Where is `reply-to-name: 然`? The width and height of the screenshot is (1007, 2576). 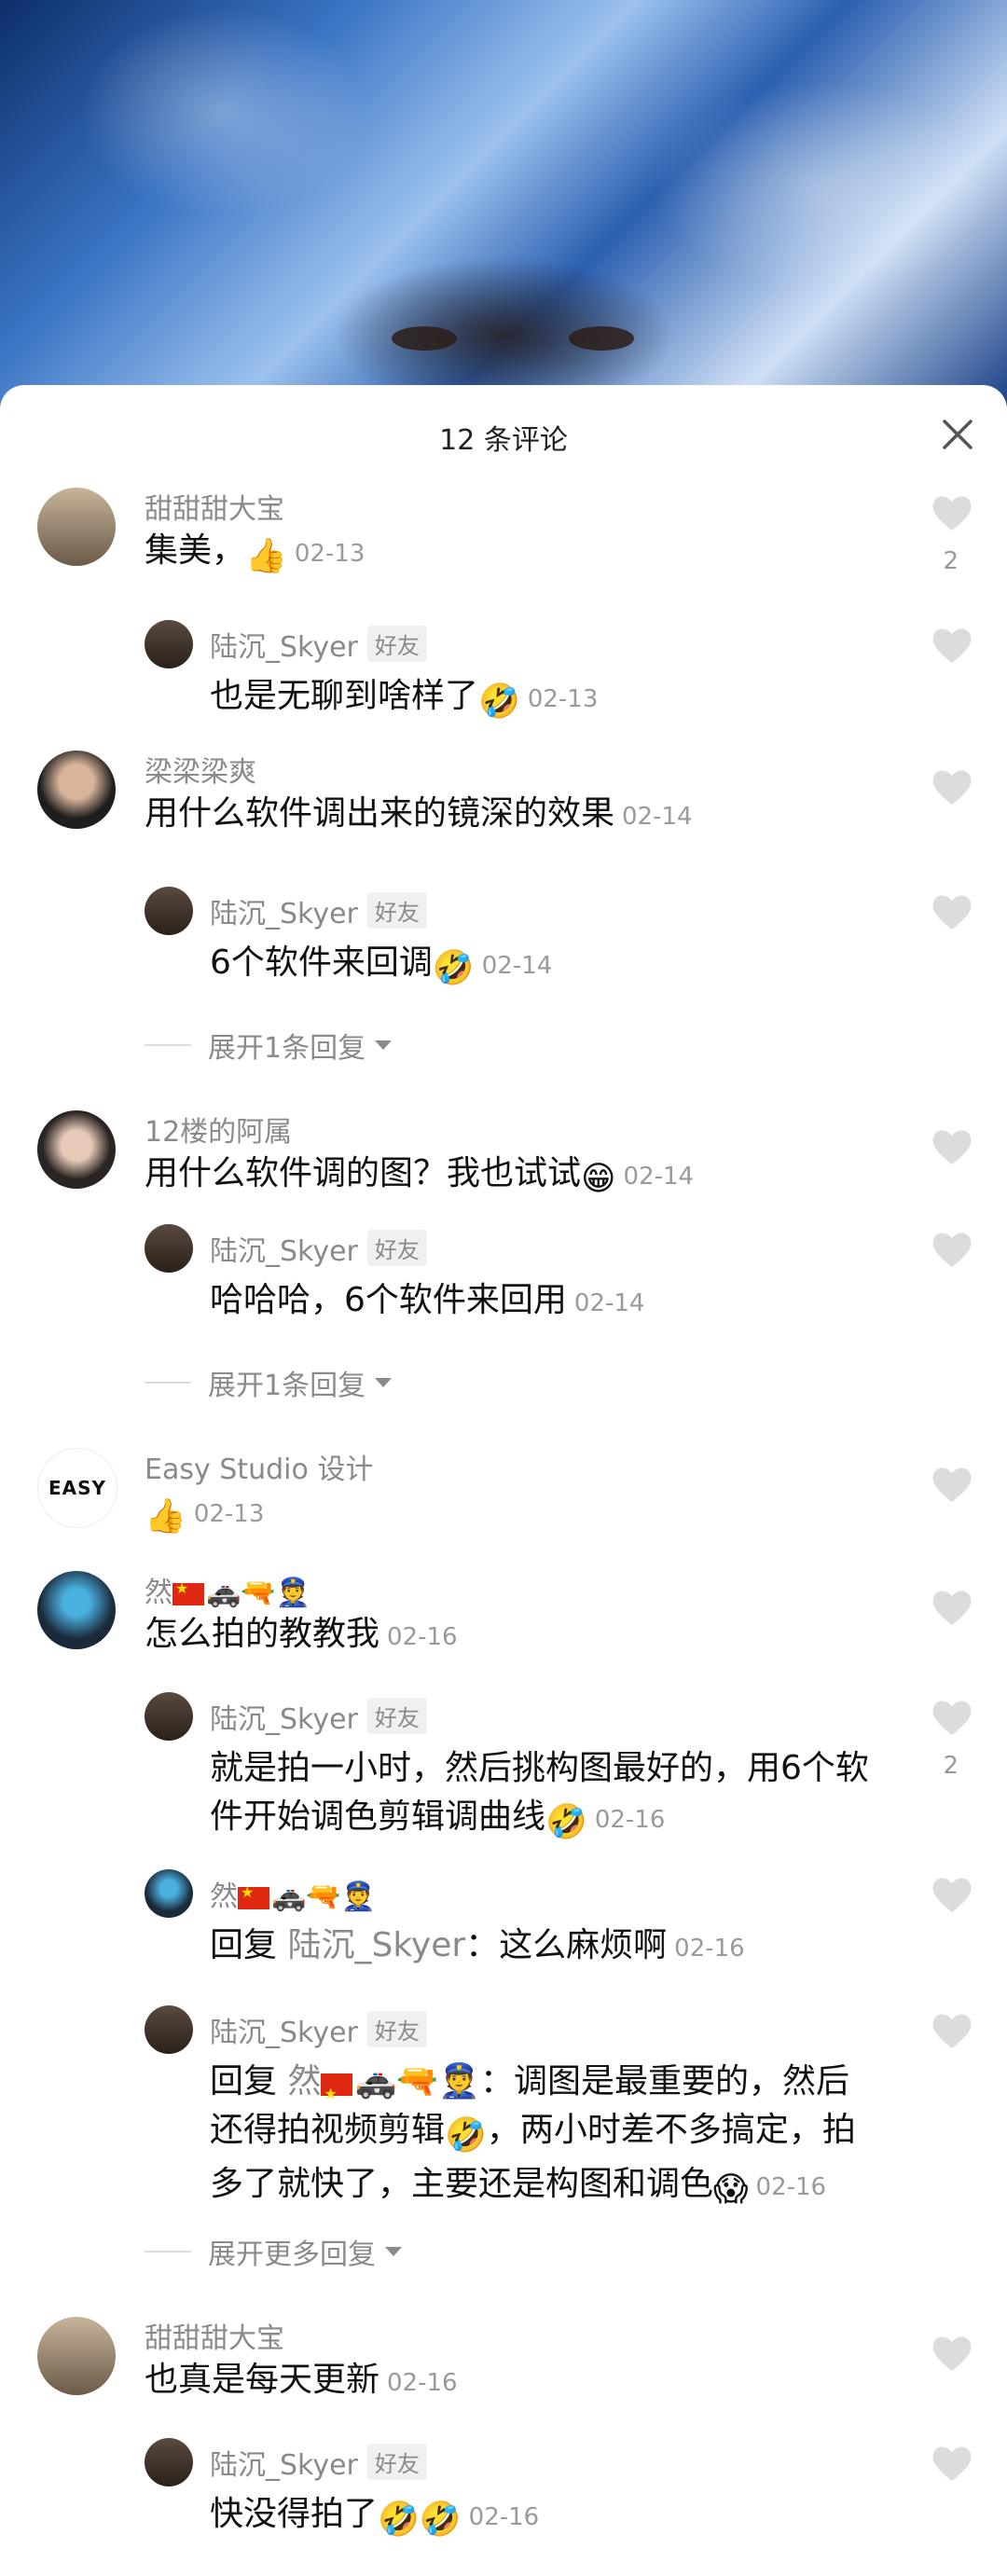 reply-to-name: 然 is located at coordinates (304, 2082).